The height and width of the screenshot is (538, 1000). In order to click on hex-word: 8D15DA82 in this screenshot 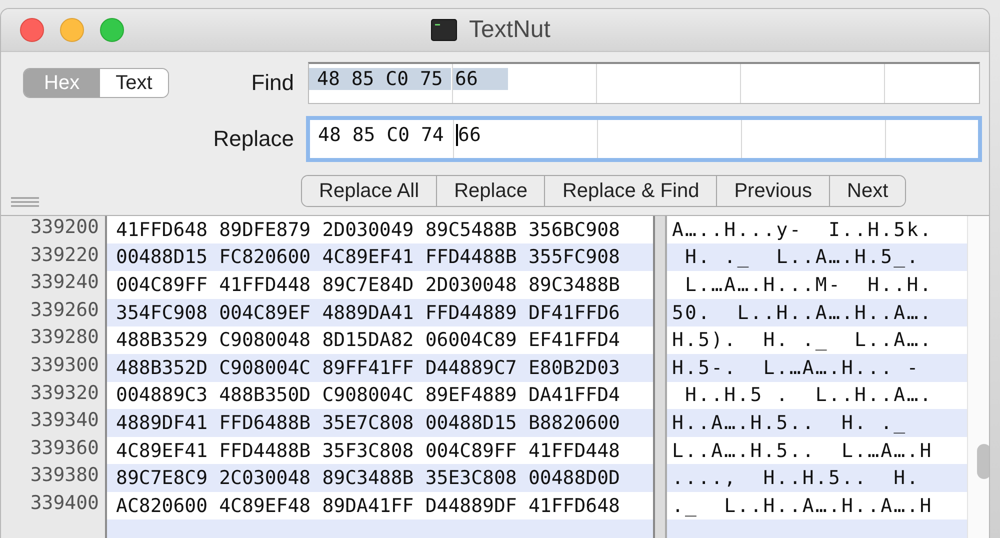, I will do `click(368, 340)`.